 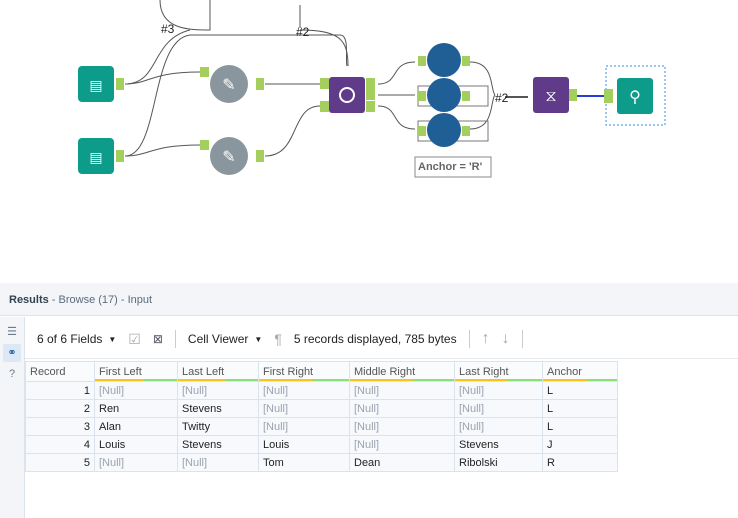 What do you see at coordinates (203, 371) in the screenshot?
I see `column-header-label: Last Left` at bounding box center [203, 371].